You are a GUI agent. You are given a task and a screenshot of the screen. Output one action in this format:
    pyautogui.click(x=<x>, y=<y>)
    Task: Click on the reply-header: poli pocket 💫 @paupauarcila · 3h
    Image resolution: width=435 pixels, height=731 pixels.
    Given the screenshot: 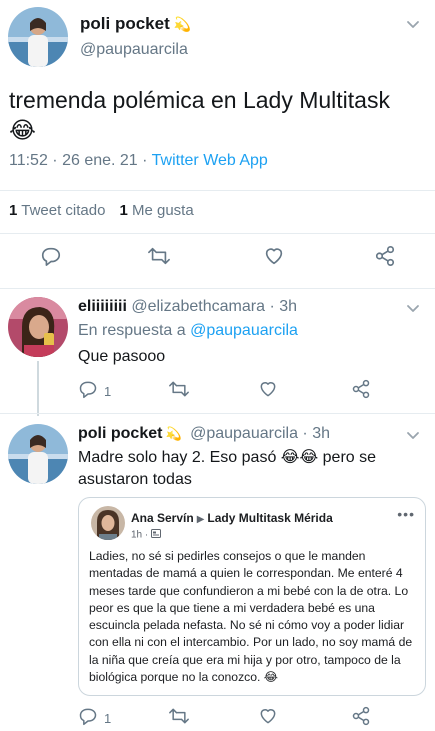 What is the action you would take?
    pyautogui.click(x=204, y=434)
    